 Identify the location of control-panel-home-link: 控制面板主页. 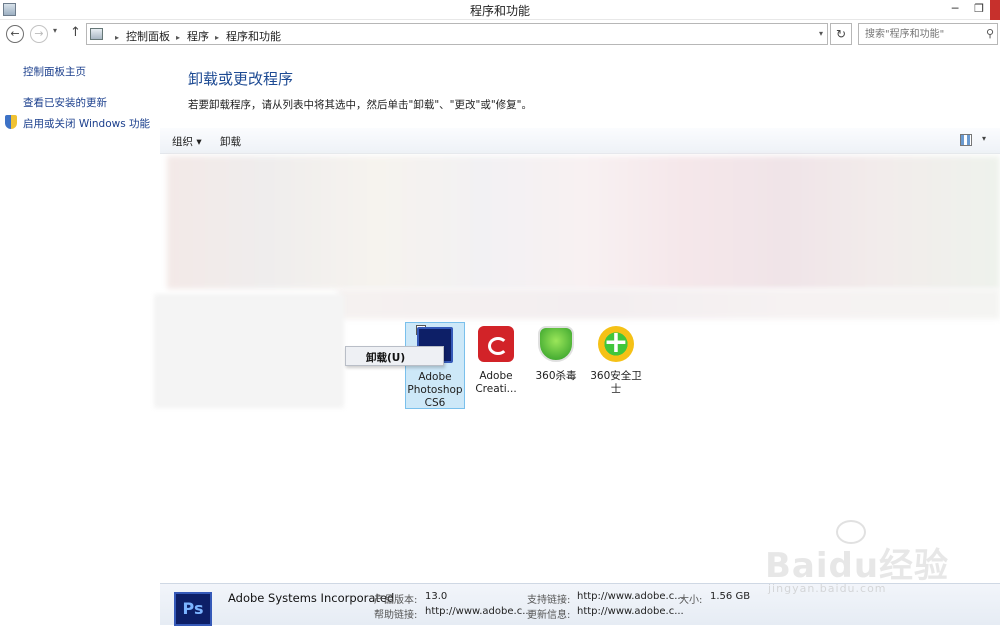
(54, 71).